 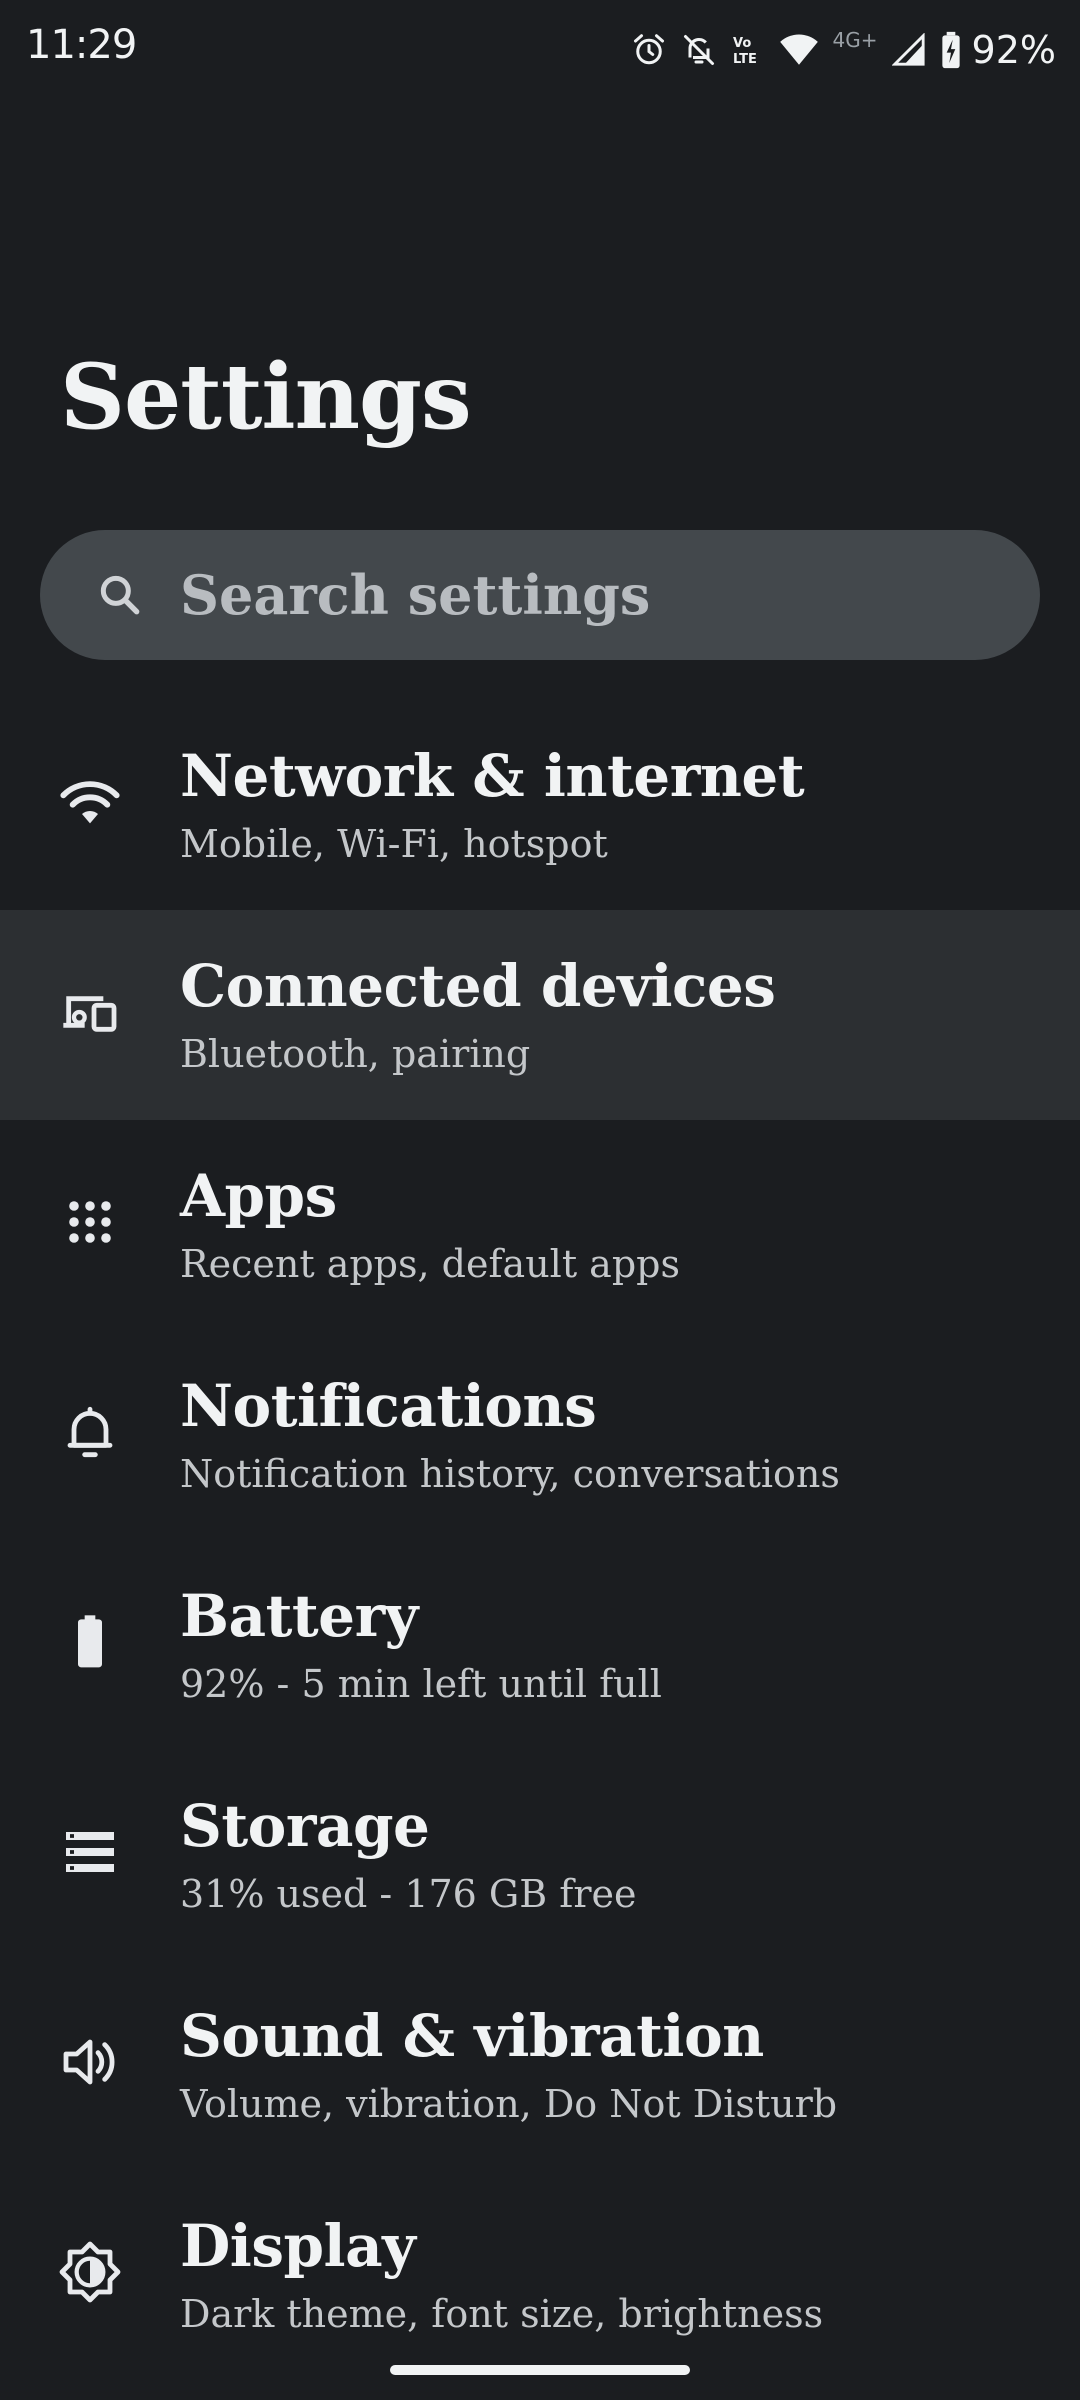 What do you see at coordinates (540, 1855) in the screenshot?
I see `settings-item-storage: Storage 31% used - 176 GB free` at bounding box center [540, 1855].